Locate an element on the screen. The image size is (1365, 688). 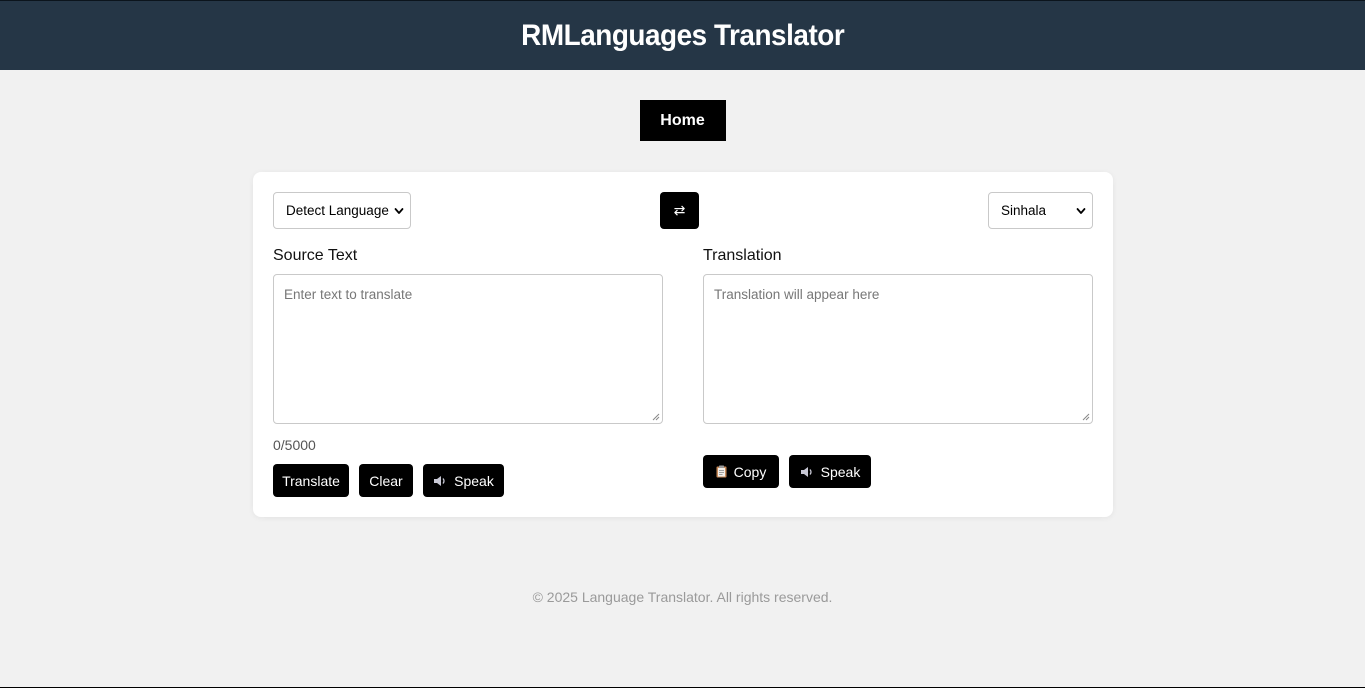
clear-button: Clear is located at coordinates (386, 480).